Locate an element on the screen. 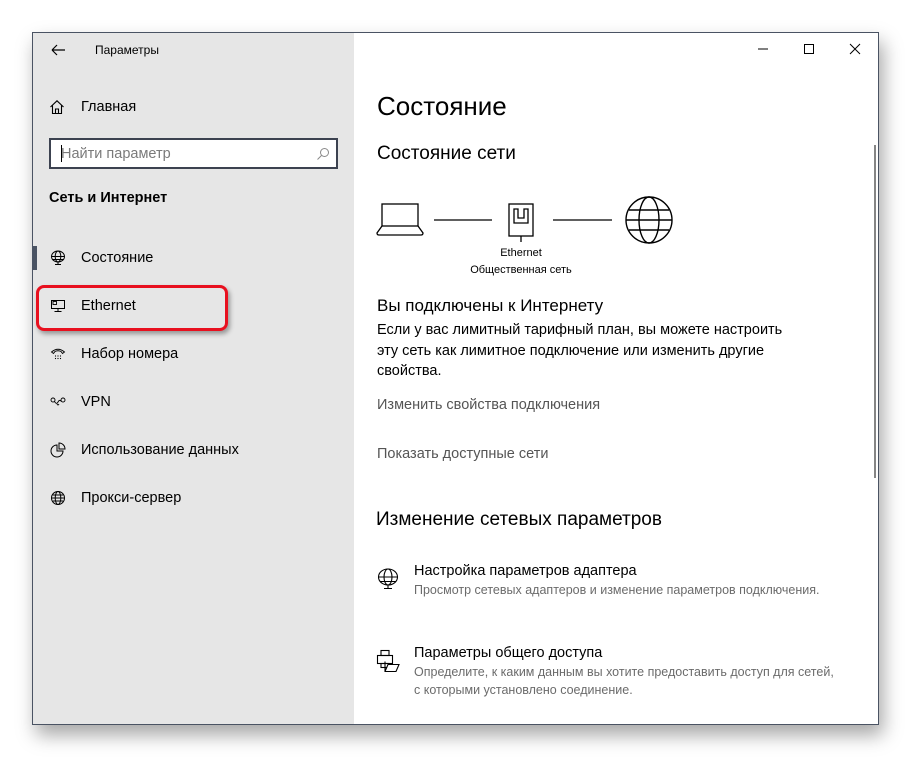 Image resolution: width=911 pixels, height=757 pixels. sidebar-item-label: VPN is located at coordinates (96, 402).